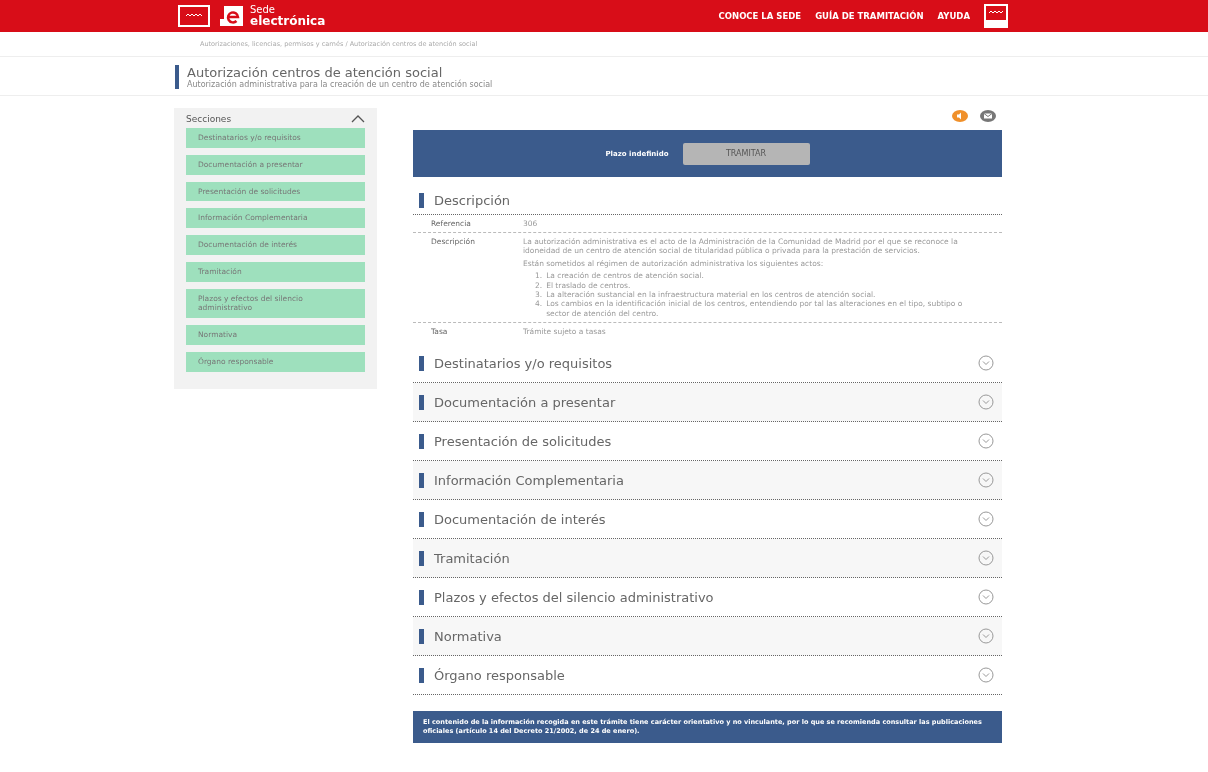 This screenshot has height=772, width=1208. I want to click on logo-text: electrónica, so click(288, 21).